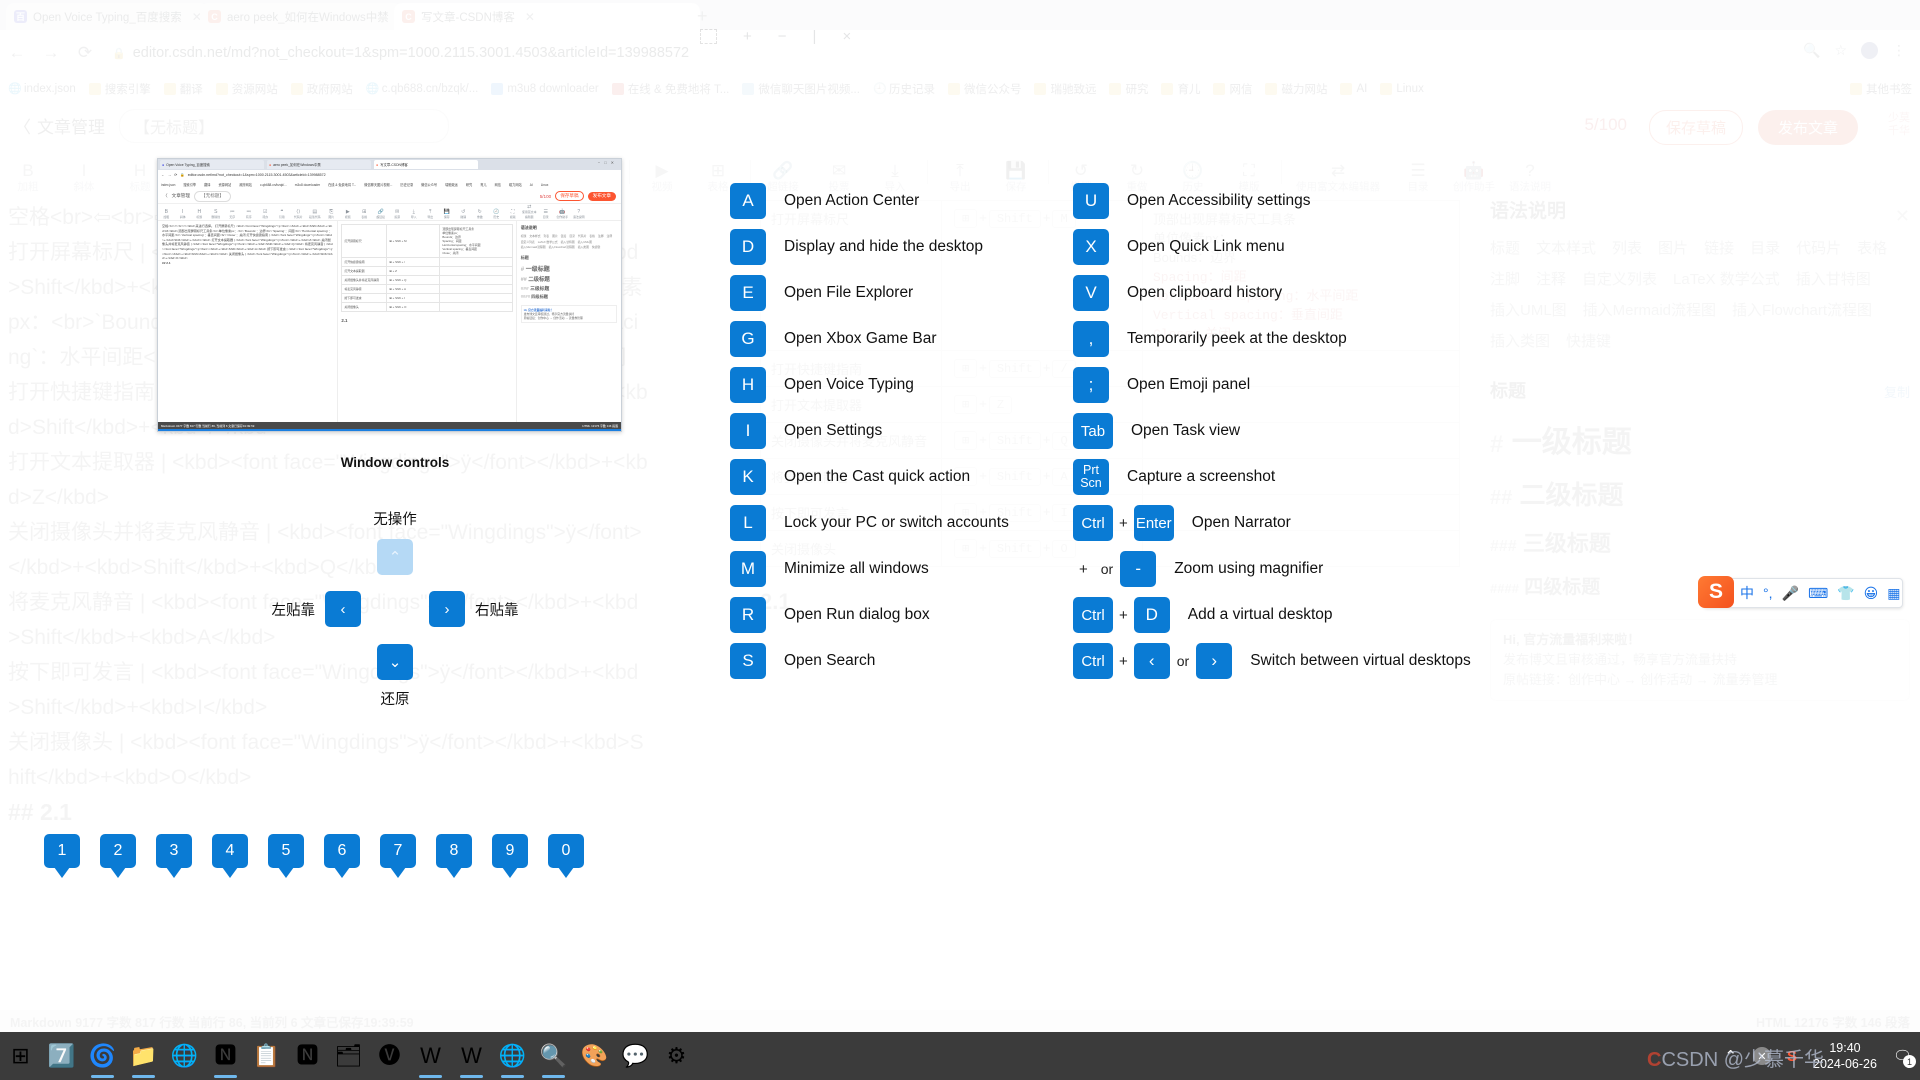 The image size is (1920, 1080). What do you see at coordinates (1619, 278) in the screenshot?
I see `syntax-chip: 自定义列表` at bounding box center [1619, 278].